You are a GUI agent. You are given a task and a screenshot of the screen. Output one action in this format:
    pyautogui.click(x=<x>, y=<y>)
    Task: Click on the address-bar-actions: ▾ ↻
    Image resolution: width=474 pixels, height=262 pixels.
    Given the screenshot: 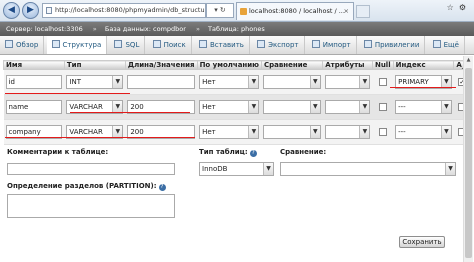 What is the action you would take?
    pyautogui.click(x=220, y=10)
    